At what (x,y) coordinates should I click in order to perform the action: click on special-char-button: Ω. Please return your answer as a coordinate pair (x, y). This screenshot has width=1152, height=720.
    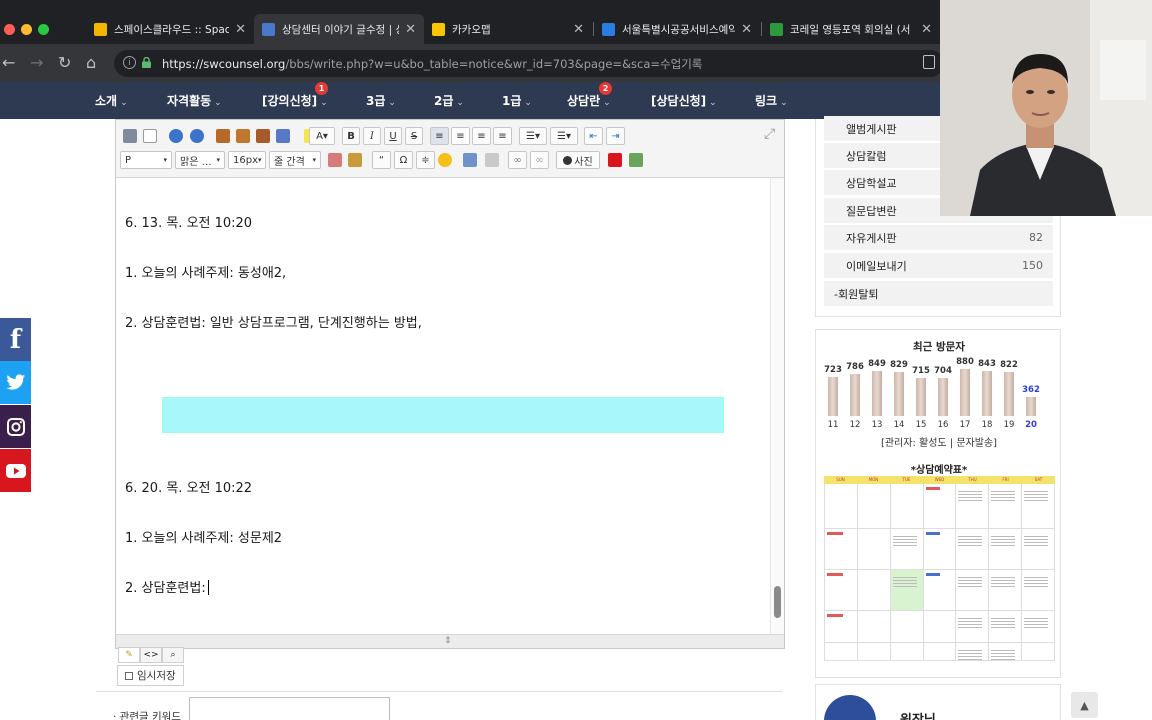
    Looking at the image, I should click on (403, 160).